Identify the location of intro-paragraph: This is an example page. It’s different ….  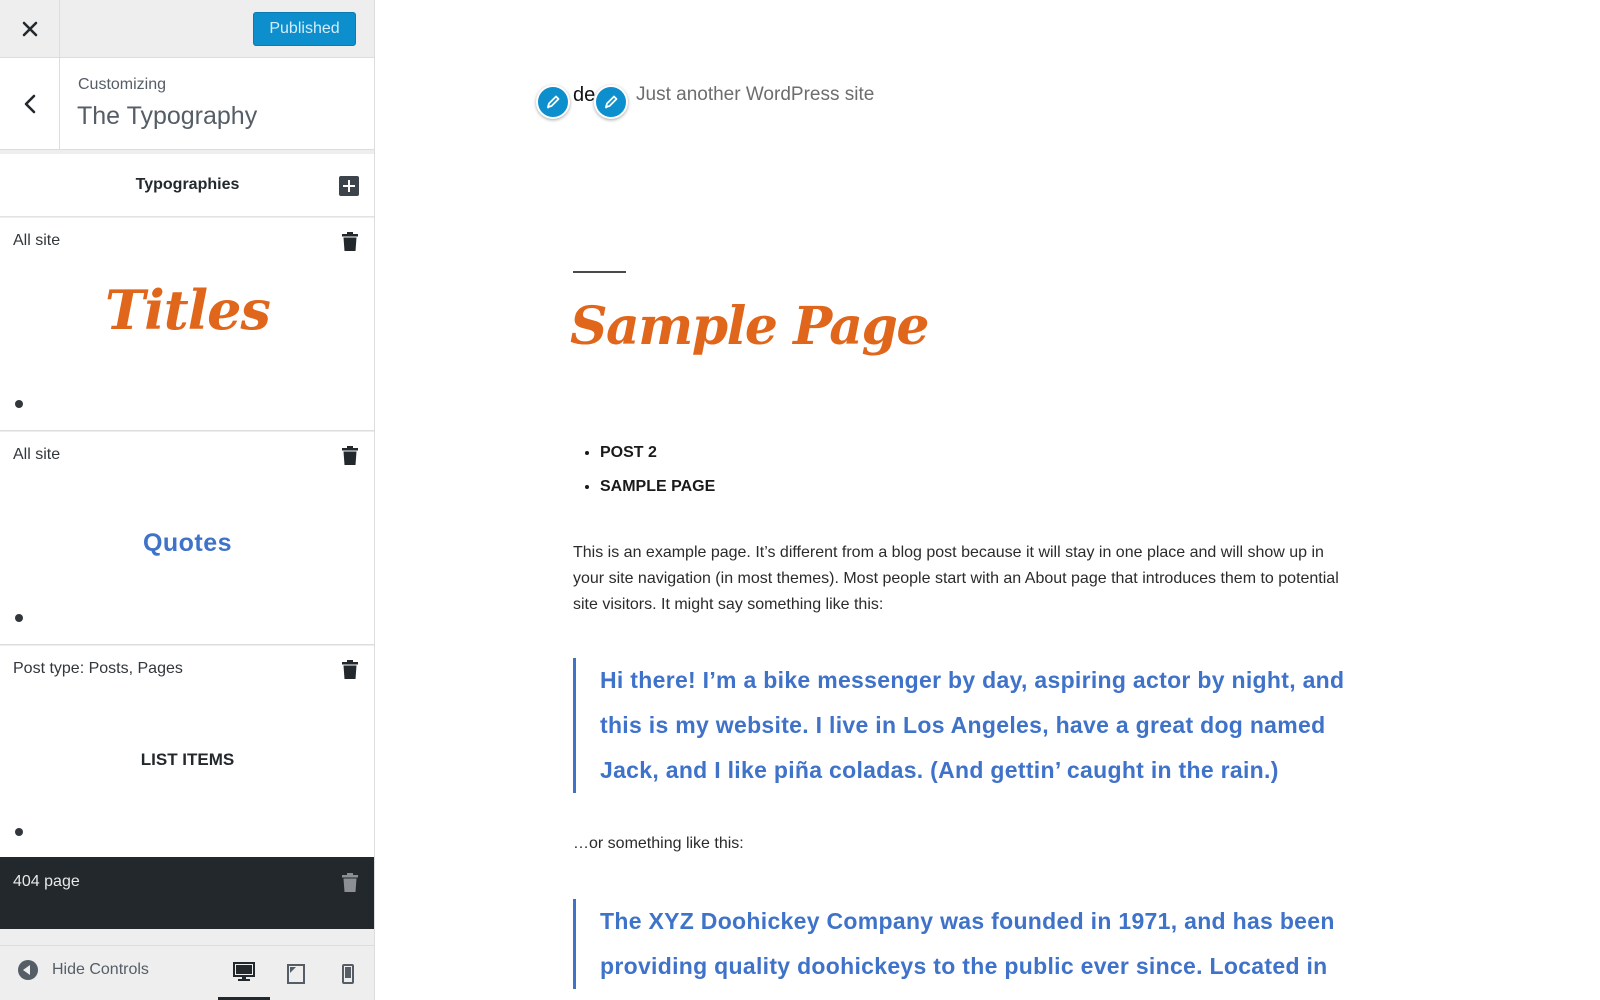
(956, 578).